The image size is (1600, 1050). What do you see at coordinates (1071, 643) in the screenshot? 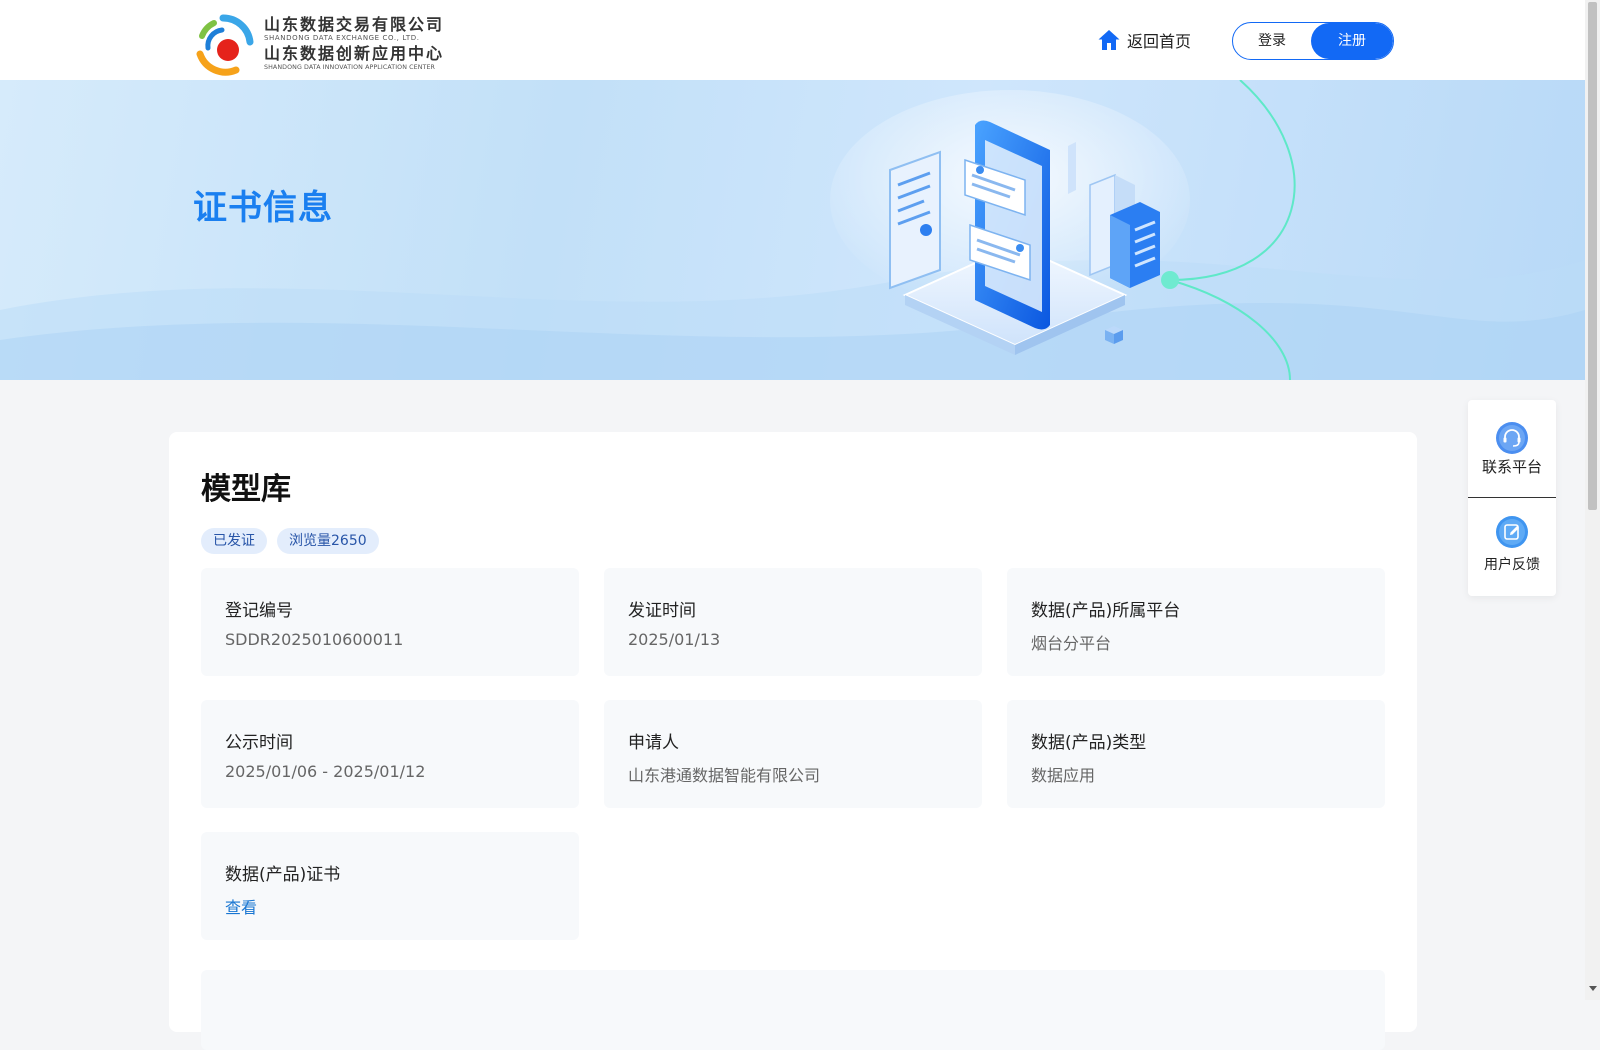
I see `info-value: 烟台分平台` at bounding box center [1071, 643].